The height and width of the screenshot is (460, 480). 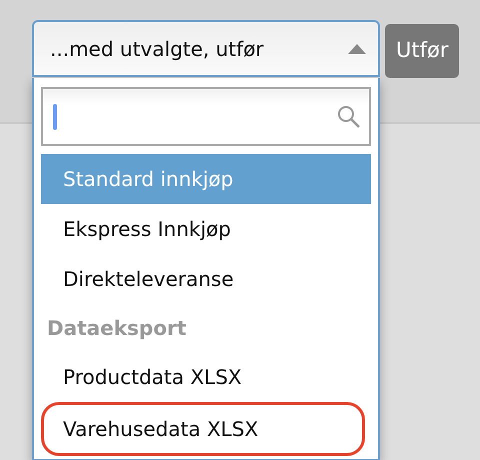 What do you see at coordinates (422, 51) in the screenshot?
I see `apply-button: Utfør` at bounding box center [422, 51].